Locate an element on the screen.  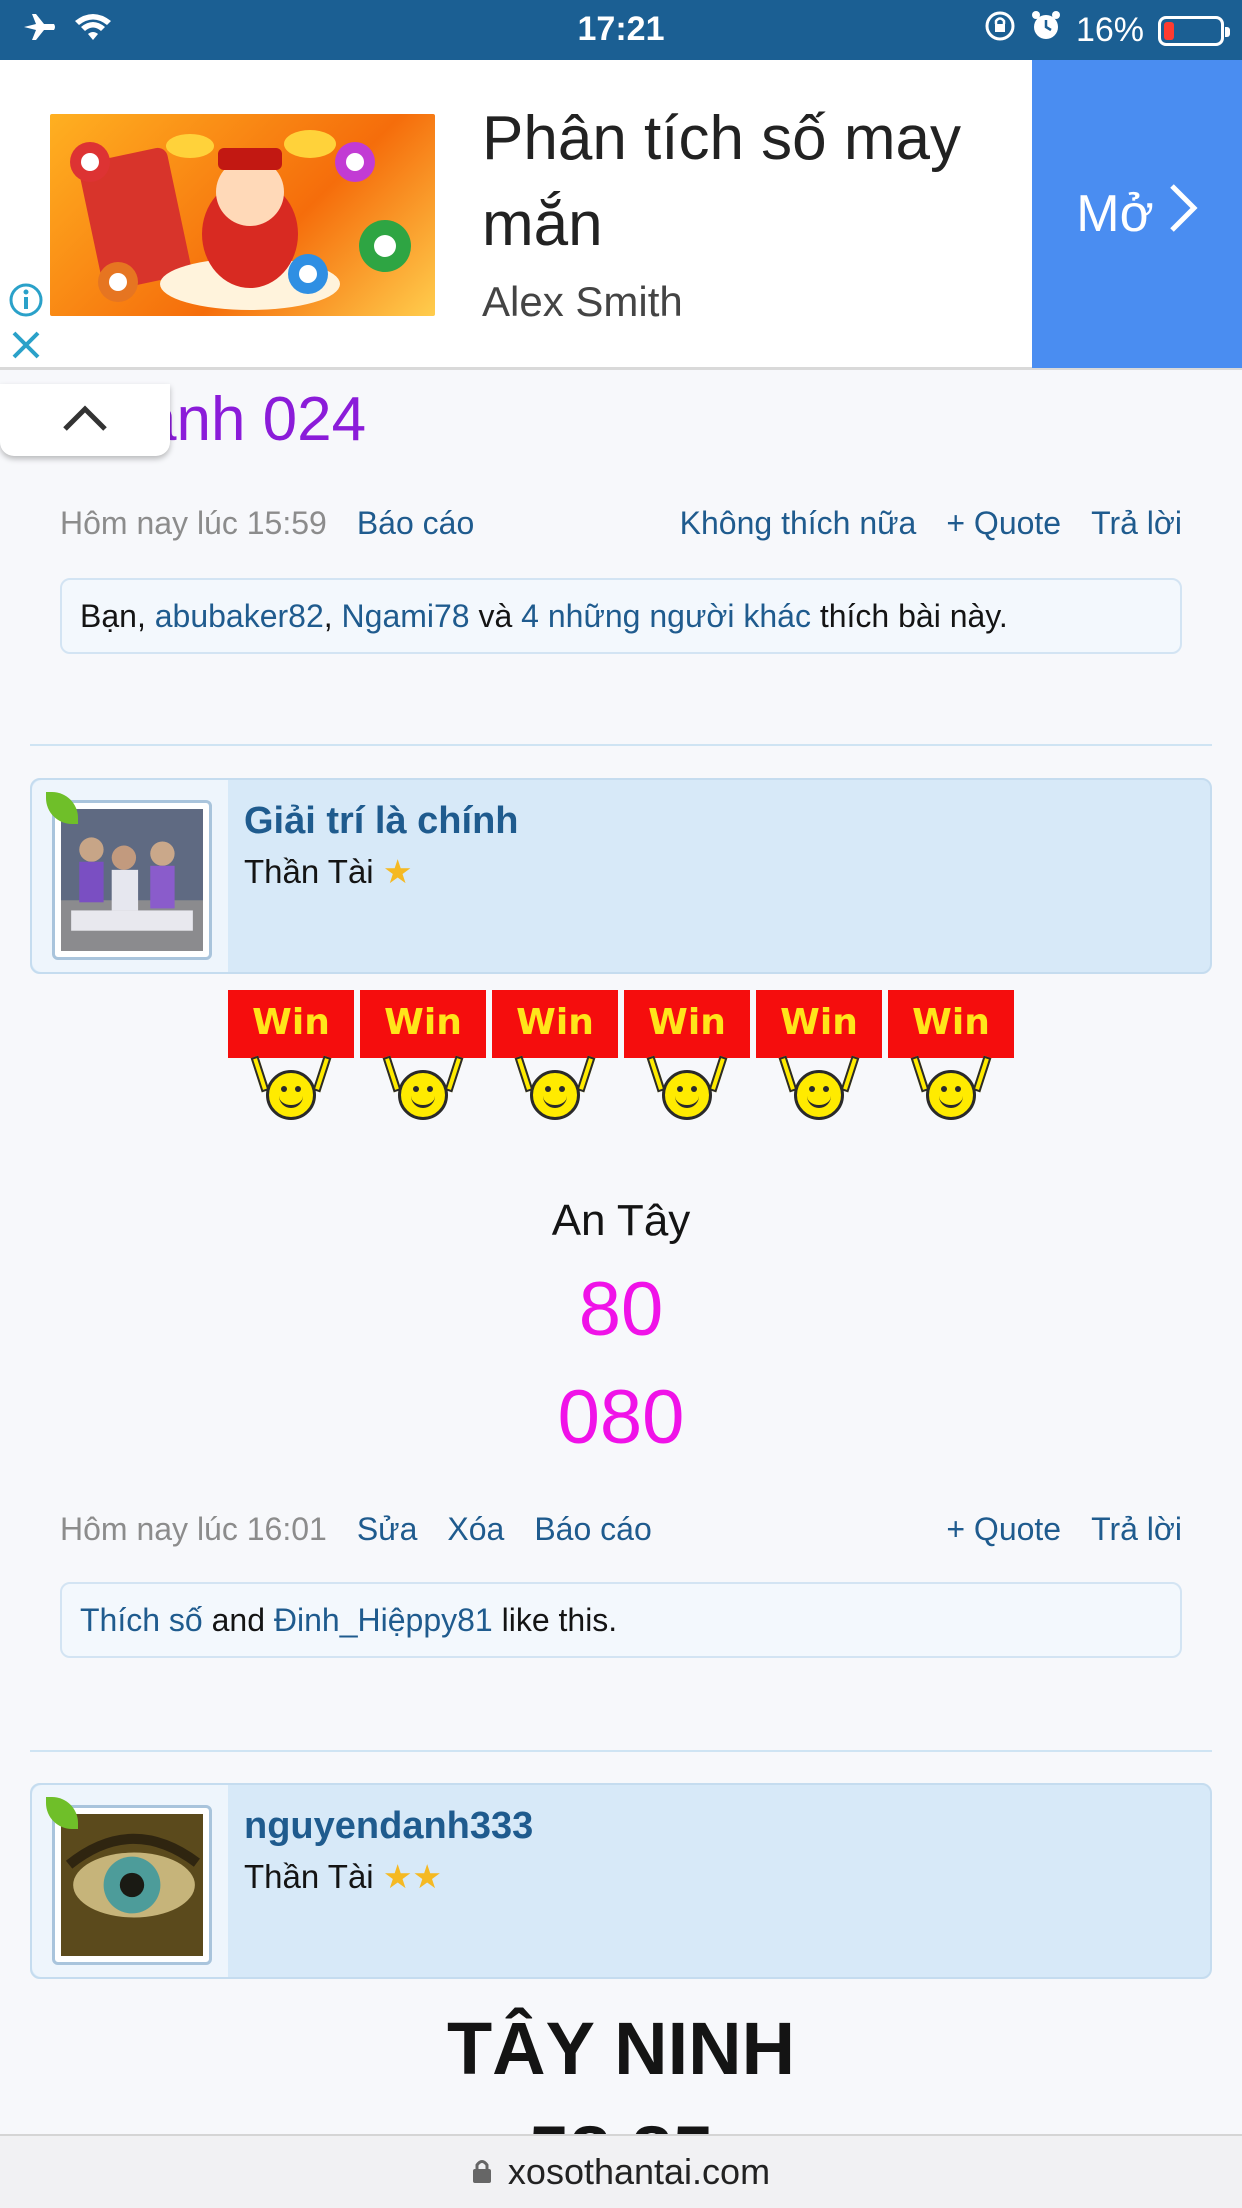
liker-link: abubaker82 is located at coordinates (239, 616).